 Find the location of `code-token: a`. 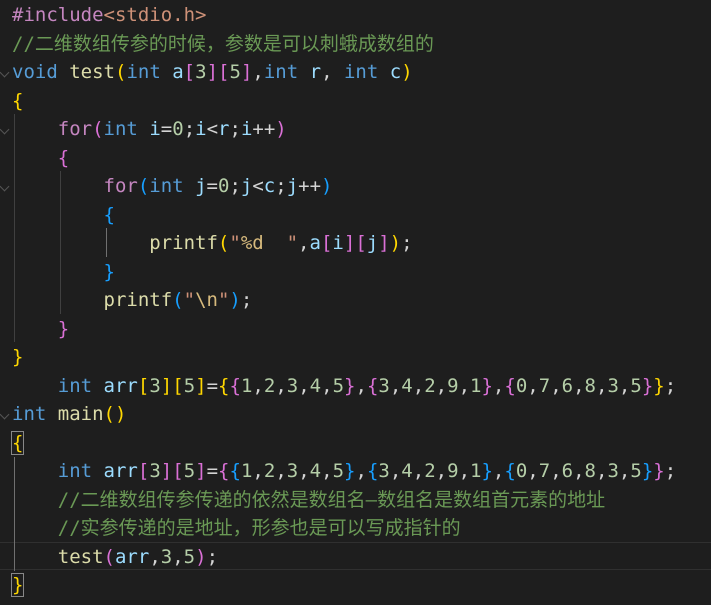

code-token: a is located at coordinates (178, 72).